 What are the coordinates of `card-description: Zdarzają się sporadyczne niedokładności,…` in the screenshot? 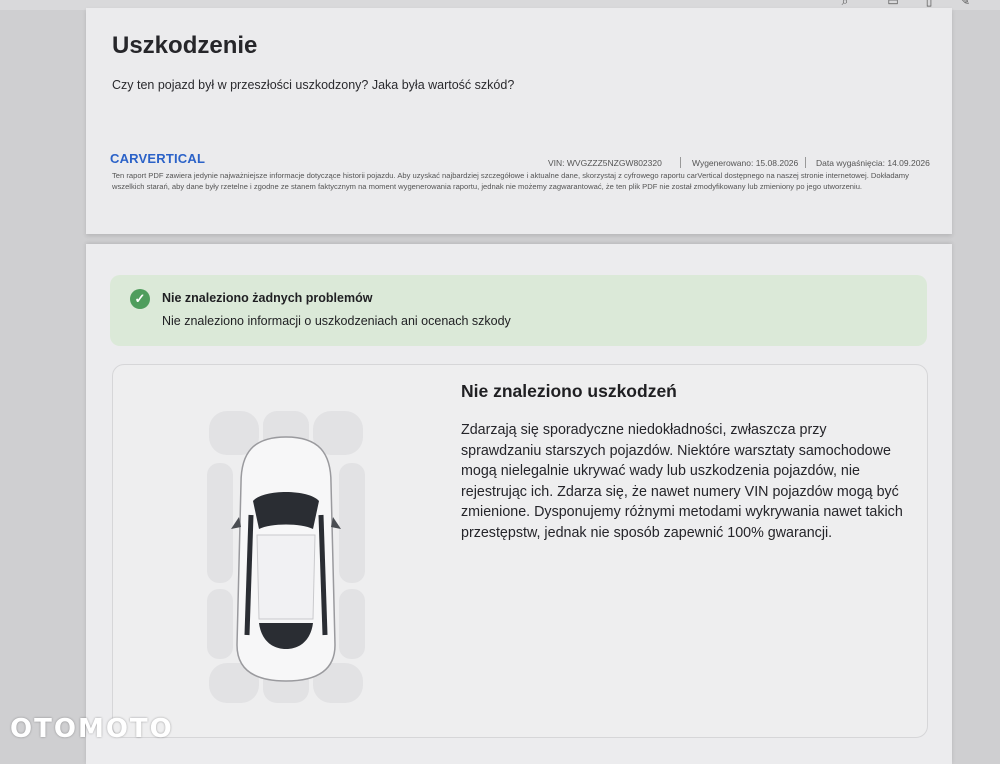 It's located at (682, 481).